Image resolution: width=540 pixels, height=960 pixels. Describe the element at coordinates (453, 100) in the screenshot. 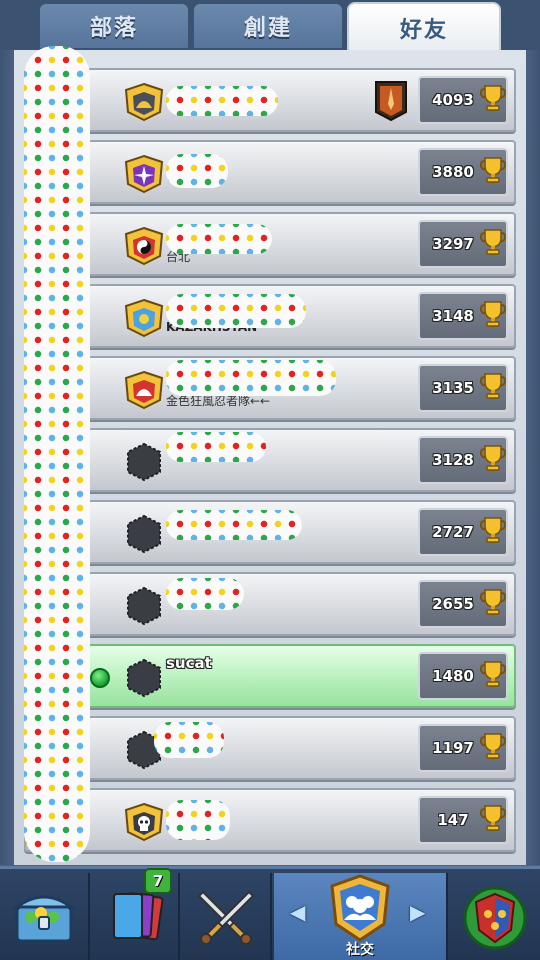

I see `trophy-value: 4093` at that location.